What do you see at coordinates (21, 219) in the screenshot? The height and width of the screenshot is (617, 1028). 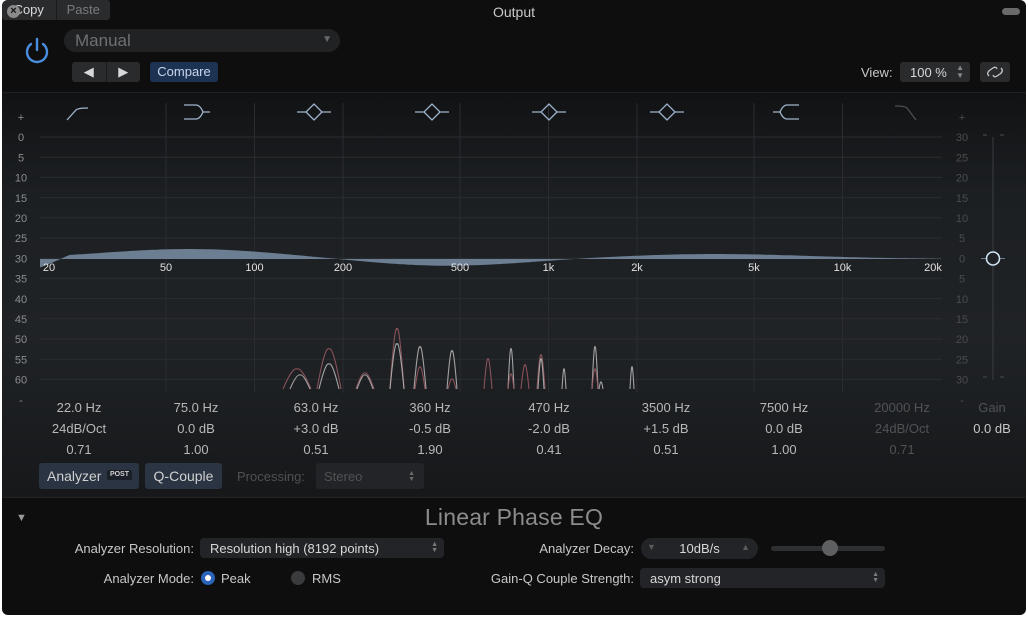 I see `left-scale-label: 20` at bounding box center [21, 219].